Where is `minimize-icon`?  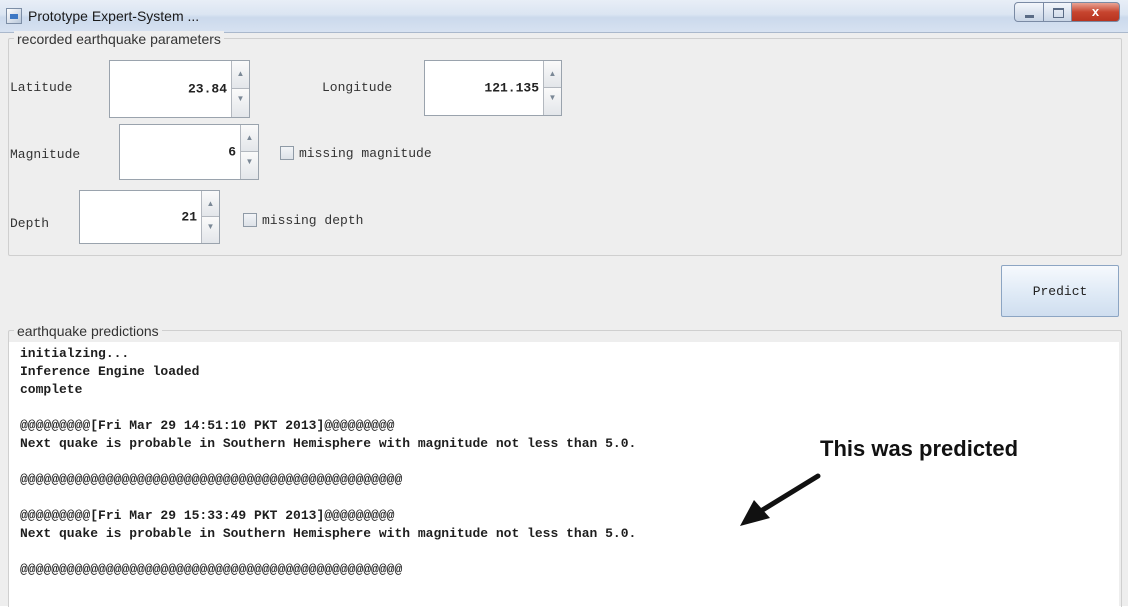
minimize-icon is located at coordinates (1029, 16).